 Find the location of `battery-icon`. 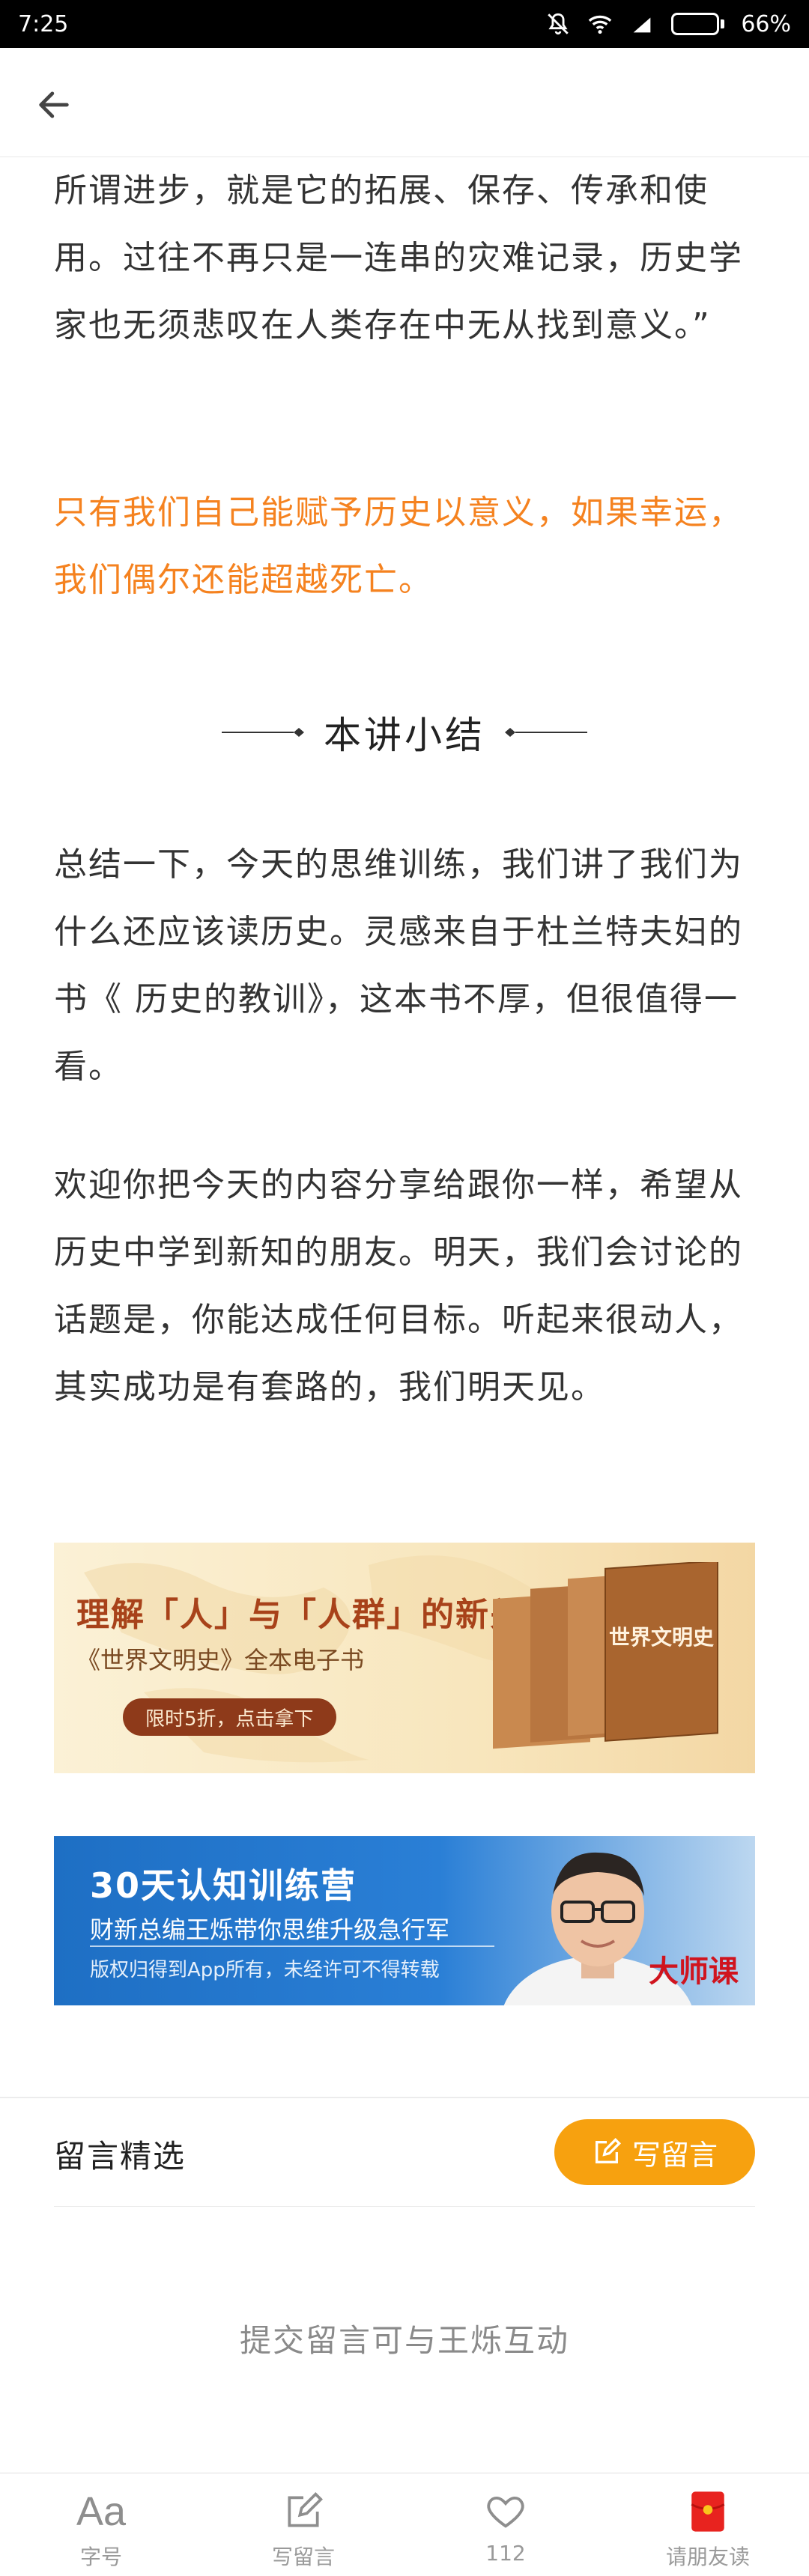

battery-icon is located at coordinates (698, 24).